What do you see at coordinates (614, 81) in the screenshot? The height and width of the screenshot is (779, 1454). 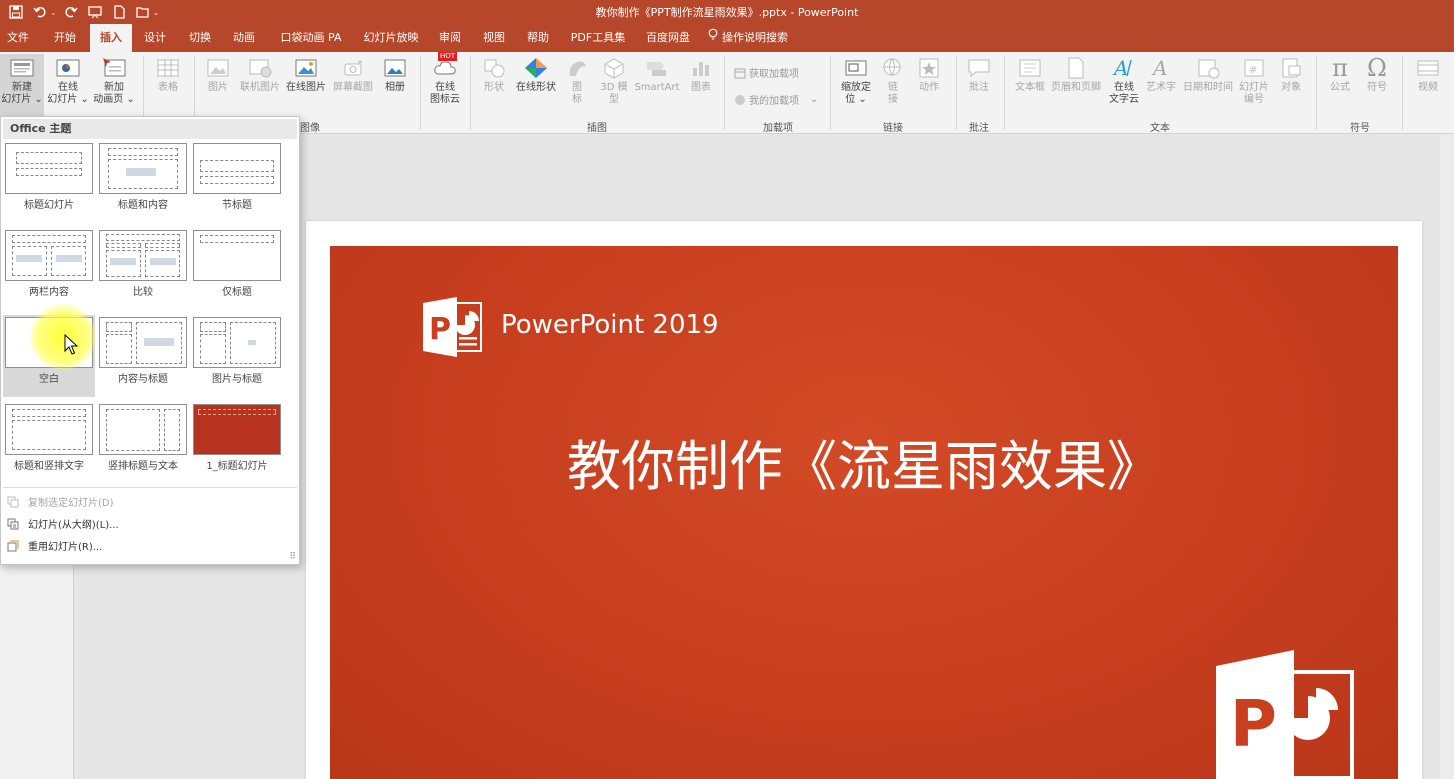 I see `3d-models-button: 3D 模 型` at bounding box center [614, 81].